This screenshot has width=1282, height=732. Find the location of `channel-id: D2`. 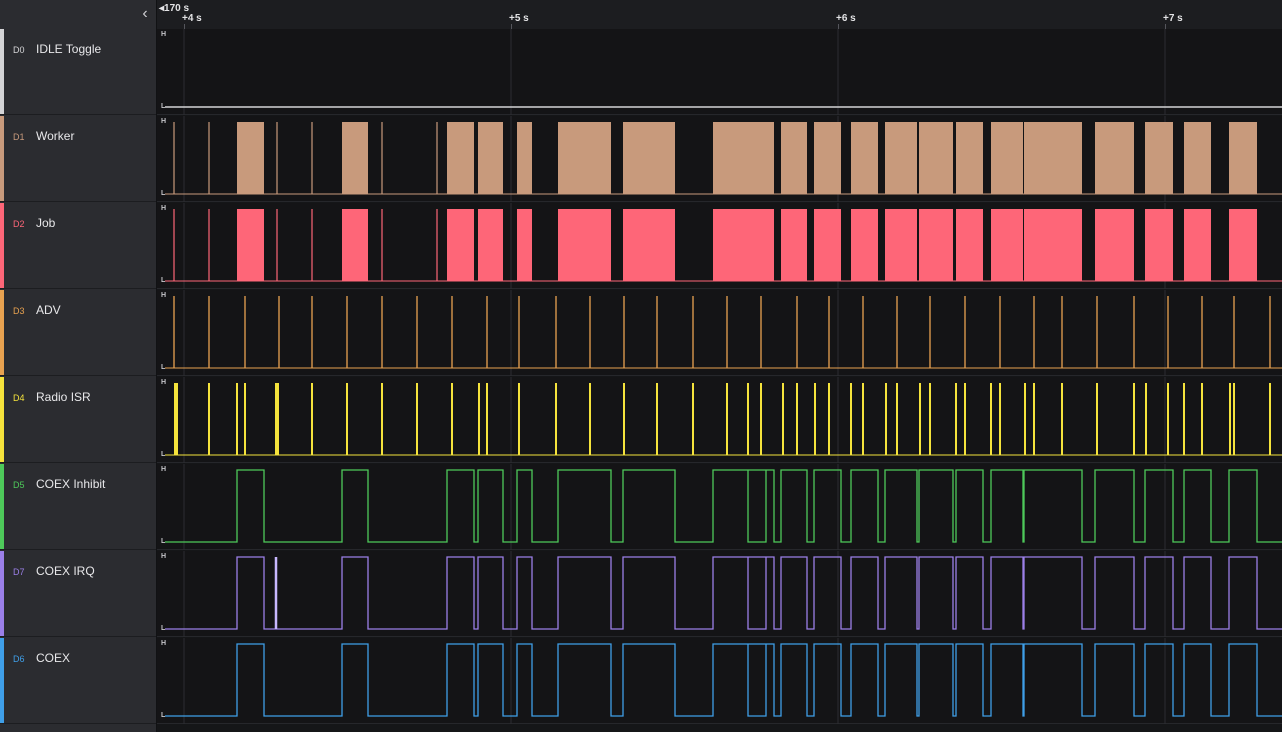

channel-id: D2 is located at coordinates (19, 224).